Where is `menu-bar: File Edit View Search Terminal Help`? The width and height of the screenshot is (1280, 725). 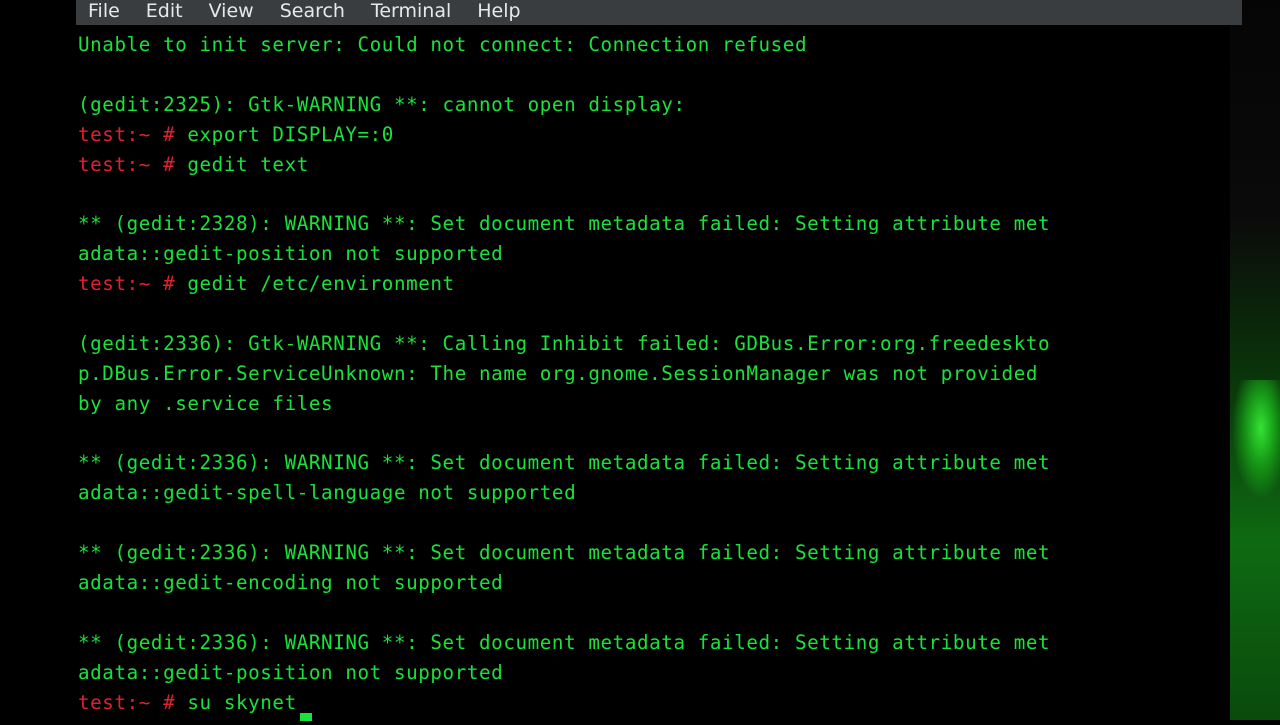 menu-bar: File Edit View Search Terminal Help is located at coordinates (659, 12).